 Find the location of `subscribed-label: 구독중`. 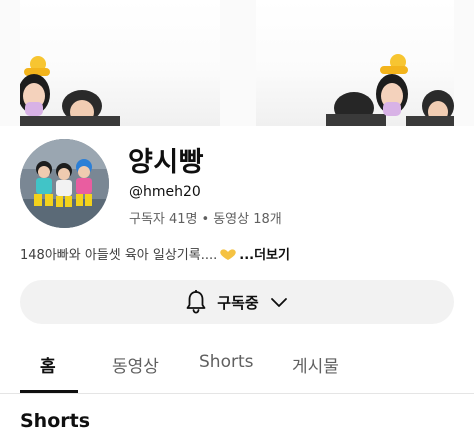

subscribed-label: 구독중 is located at coordinates (238, 302).